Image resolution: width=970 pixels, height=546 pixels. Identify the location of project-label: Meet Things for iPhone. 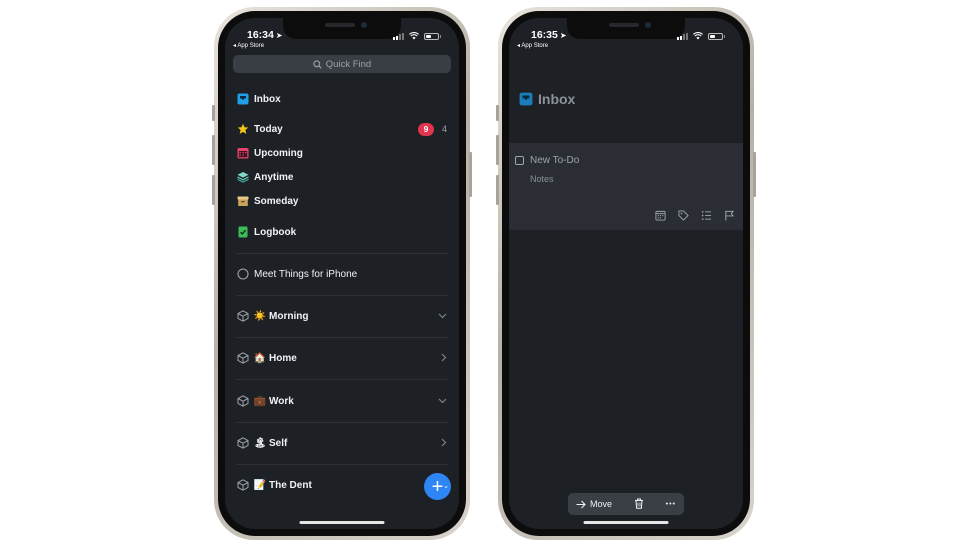
(306, 274).